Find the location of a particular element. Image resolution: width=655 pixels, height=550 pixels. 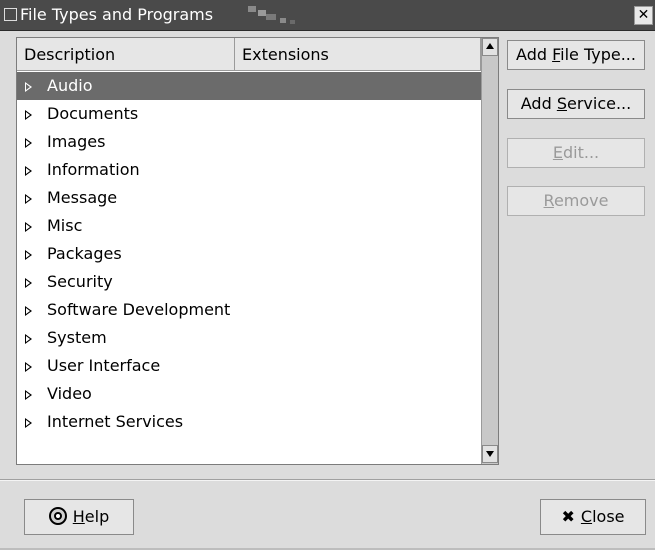

list-item-label: Video is located at coordinates (69, 393).